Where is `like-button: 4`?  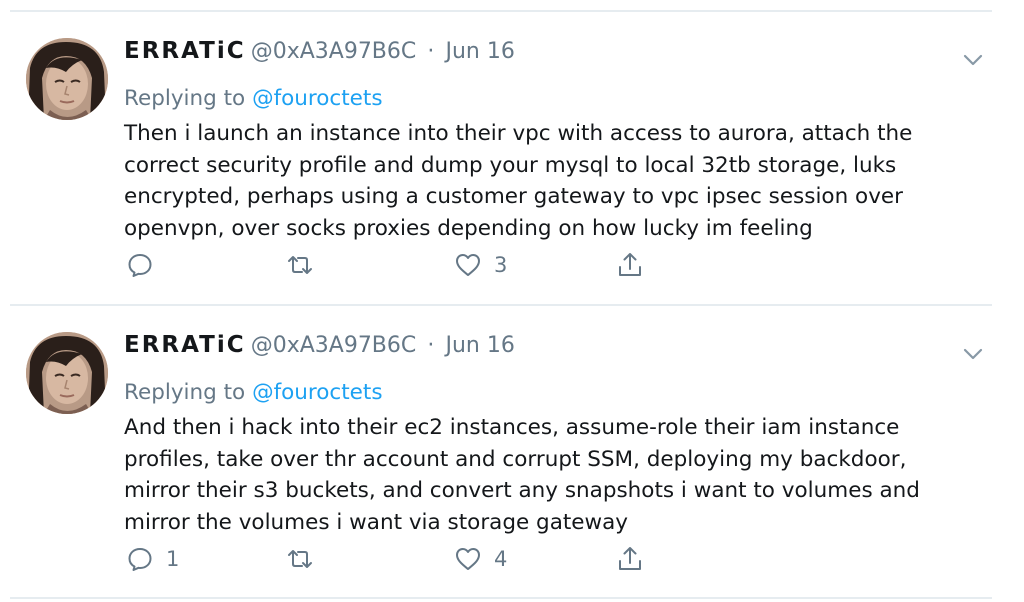 like-button: 4 is located at coordinates (480, 559).